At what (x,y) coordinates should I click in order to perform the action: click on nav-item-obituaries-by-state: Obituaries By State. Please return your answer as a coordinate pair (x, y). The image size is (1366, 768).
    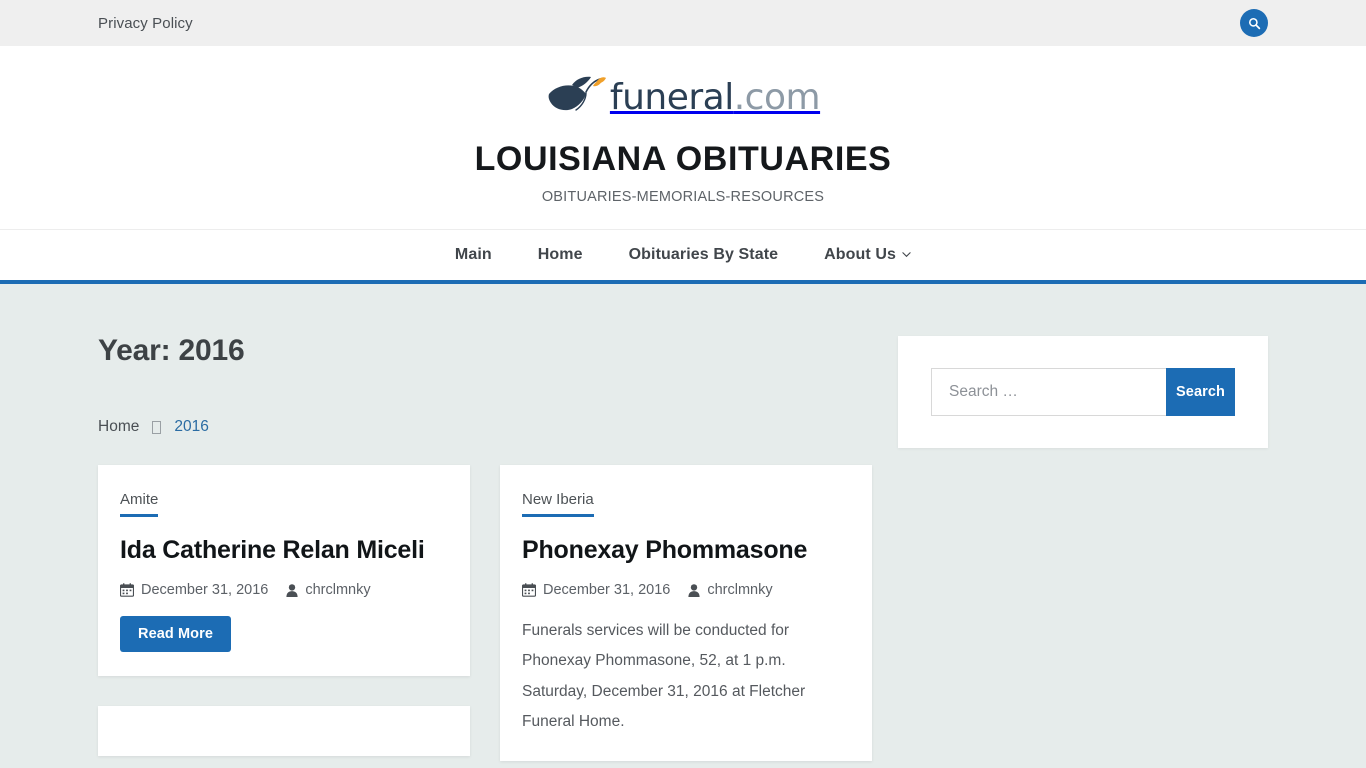
    Looking at the image, I should click on (704, 255).